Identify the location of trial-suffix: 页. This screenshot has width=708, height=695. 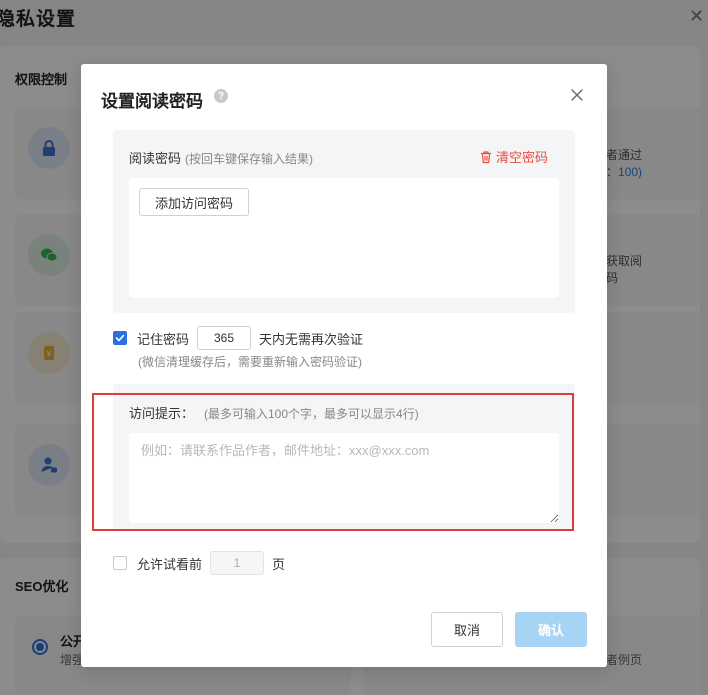
(279, 564).